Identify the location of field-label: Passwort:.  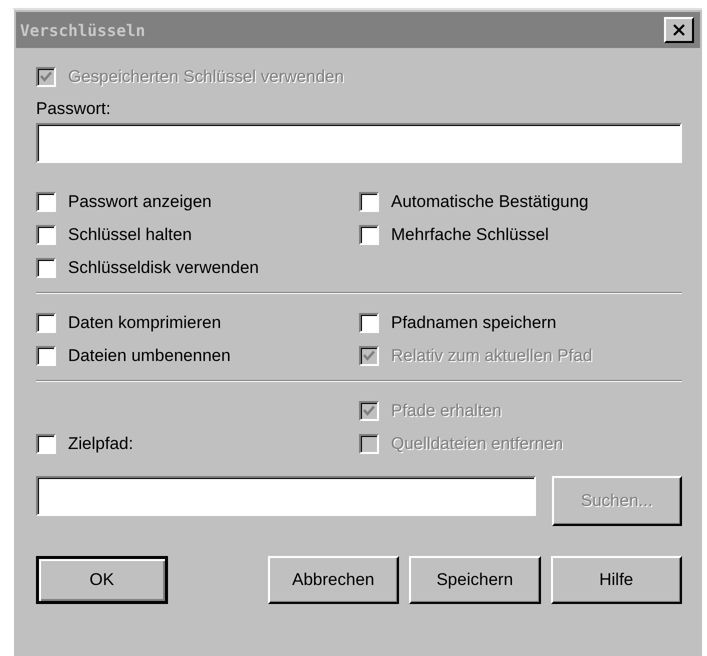
(74, 109).